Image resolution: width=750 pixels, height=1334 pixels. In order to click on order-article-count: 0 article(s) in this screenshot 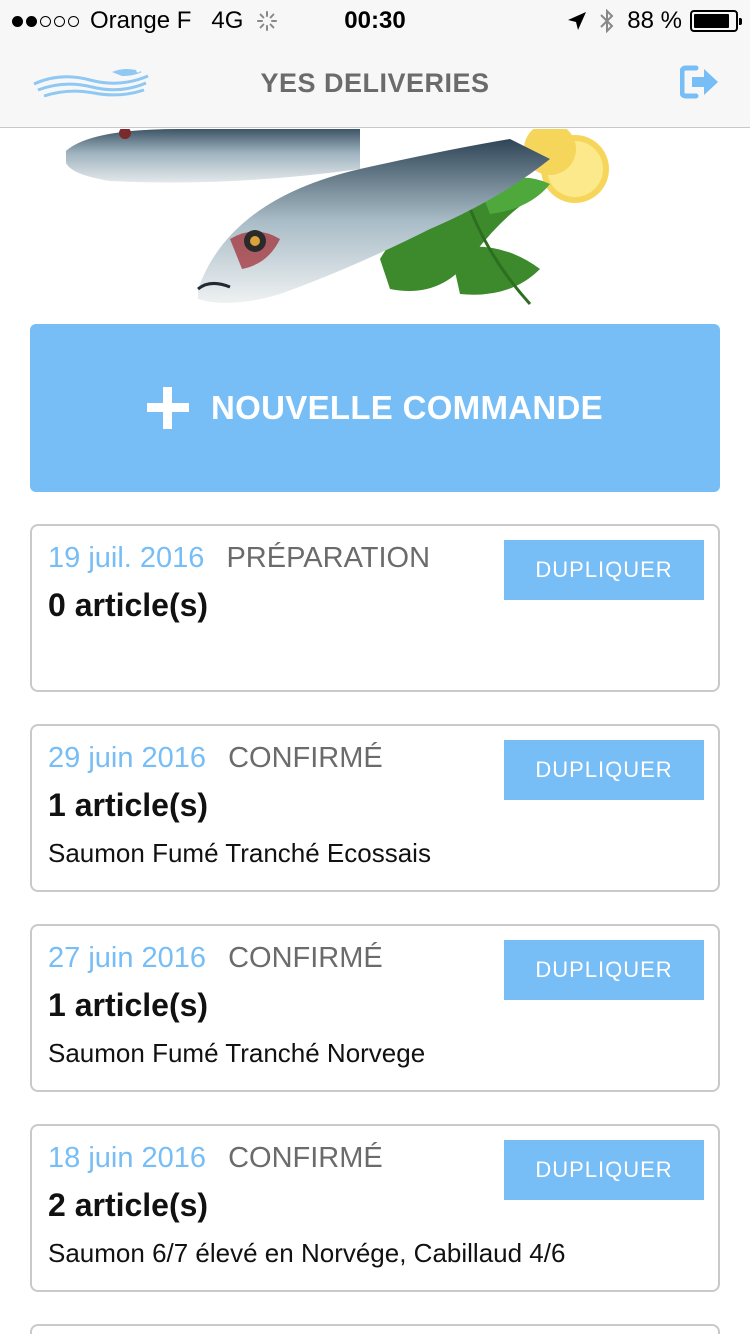, I will do `click(128, 605)`.